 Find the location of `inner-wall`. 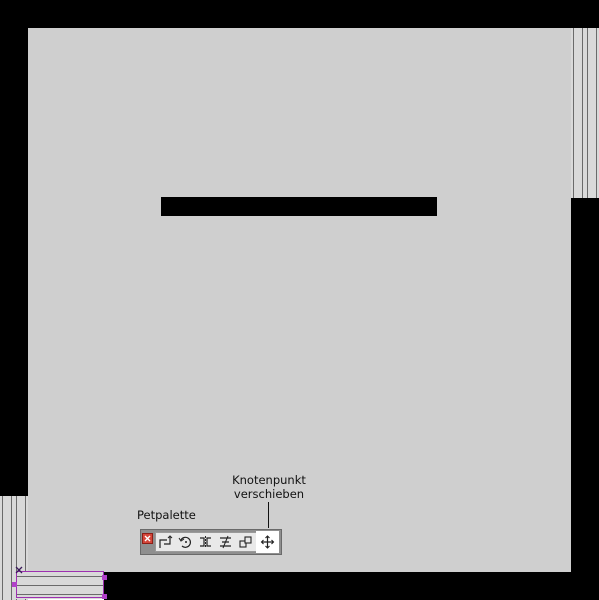

inner-wall is located at coordinates (299, 206).